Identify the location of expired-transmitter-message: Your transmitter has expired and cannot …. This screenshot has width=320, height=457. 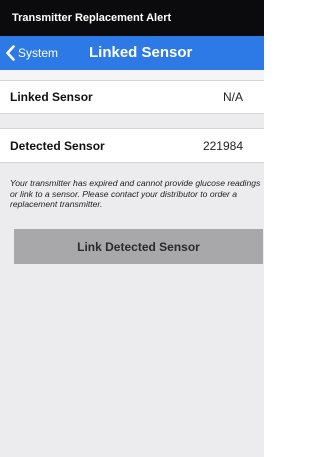
(135, 194).